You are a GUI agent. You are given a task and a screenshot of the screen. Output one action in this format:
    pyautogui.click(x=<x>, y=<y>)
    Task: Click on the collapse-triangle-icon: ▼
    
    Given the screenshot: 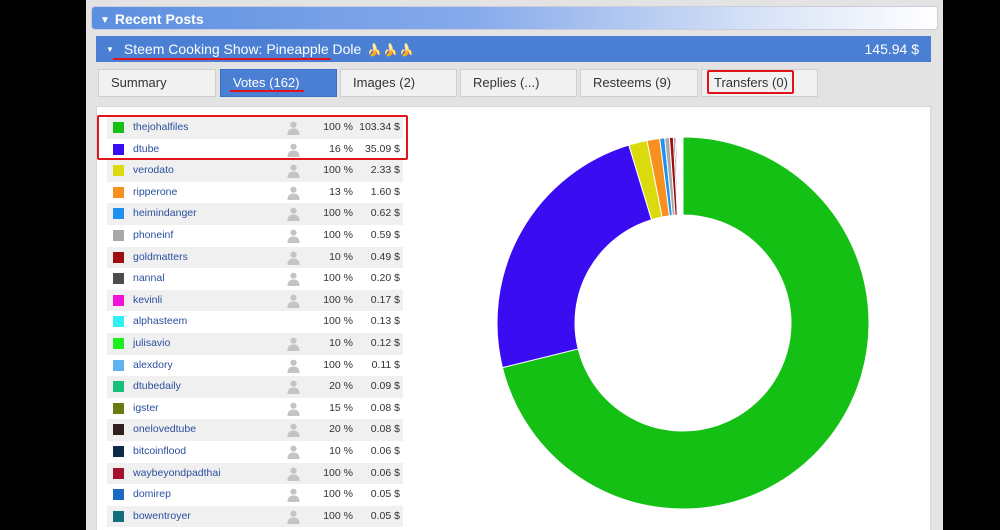 What is the action you would take?
    pyautogui.click(x=105, y=21)
    